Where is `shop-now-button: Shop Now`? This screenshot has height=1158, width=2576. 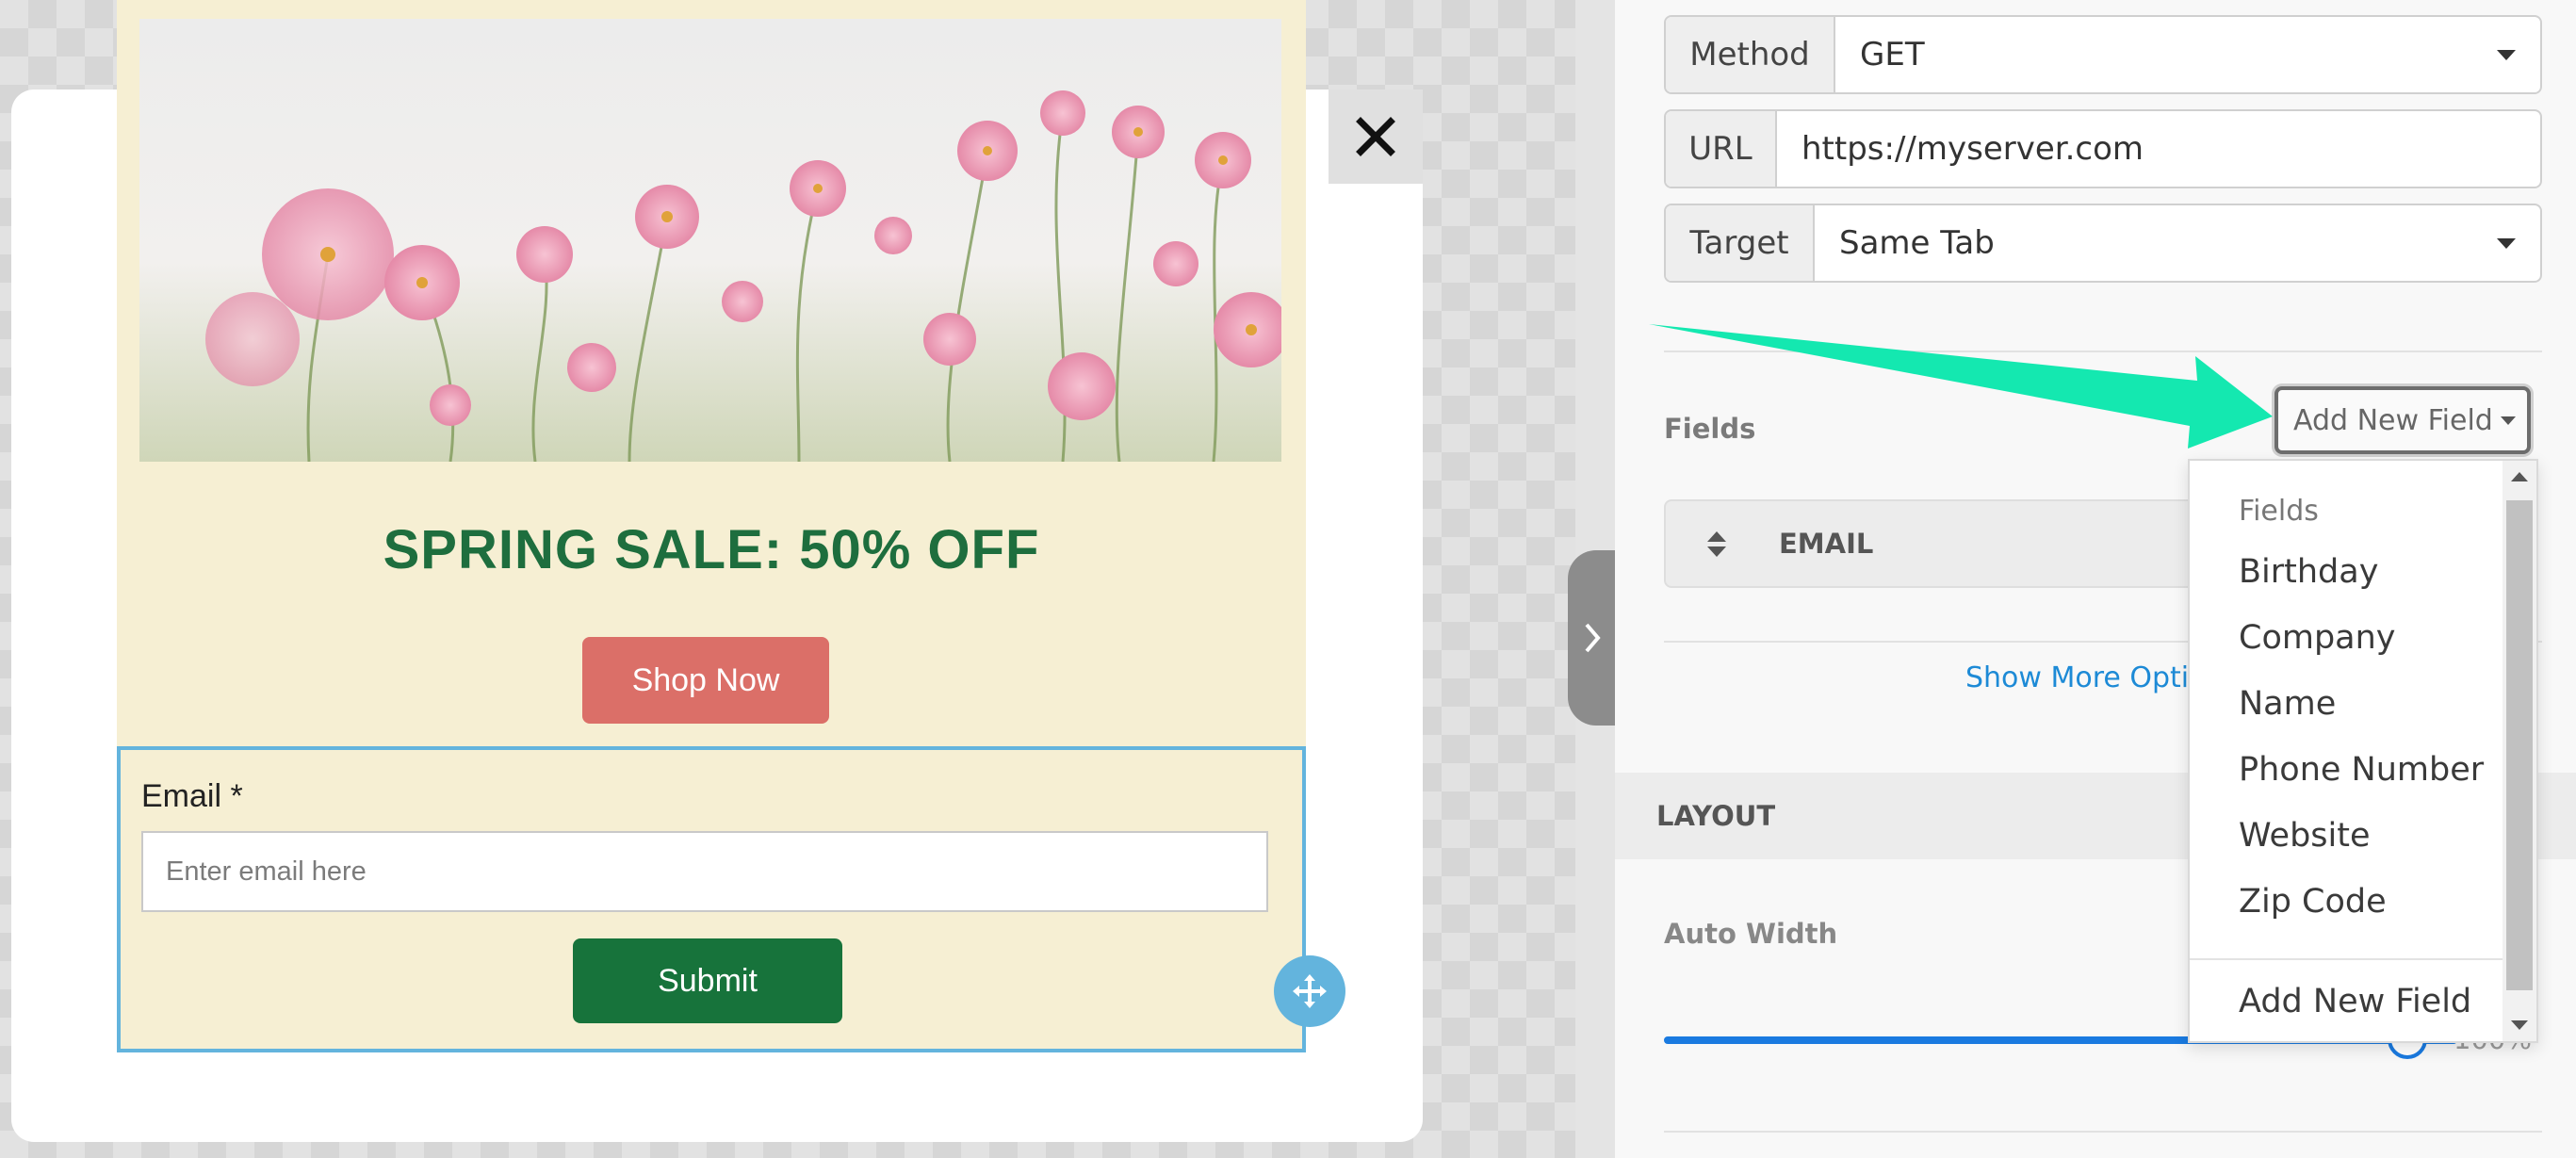
shop-now-button: Shop Now is located at coordinates (705, 681).